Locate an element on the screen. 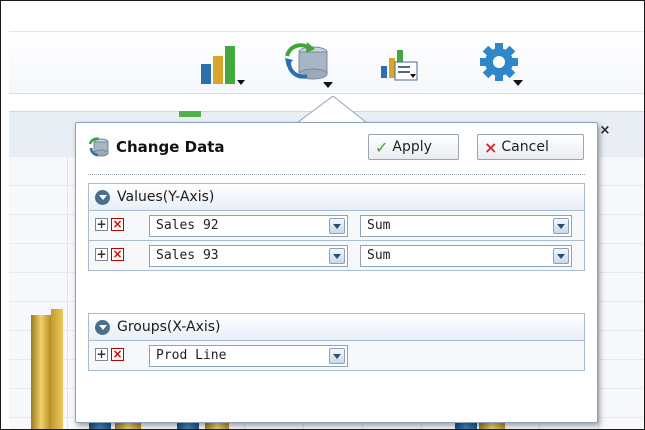  values-section-header: Values(Y-Axis) is located at coordinates (336, 197).